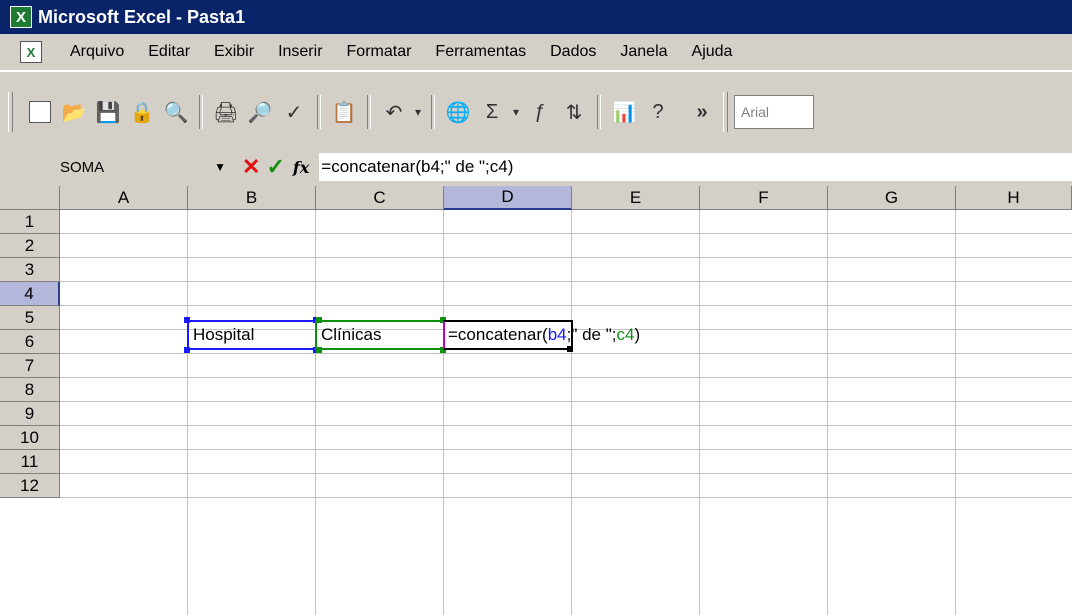  I want to click on name-box-value: SOMA, so click(82, 167).